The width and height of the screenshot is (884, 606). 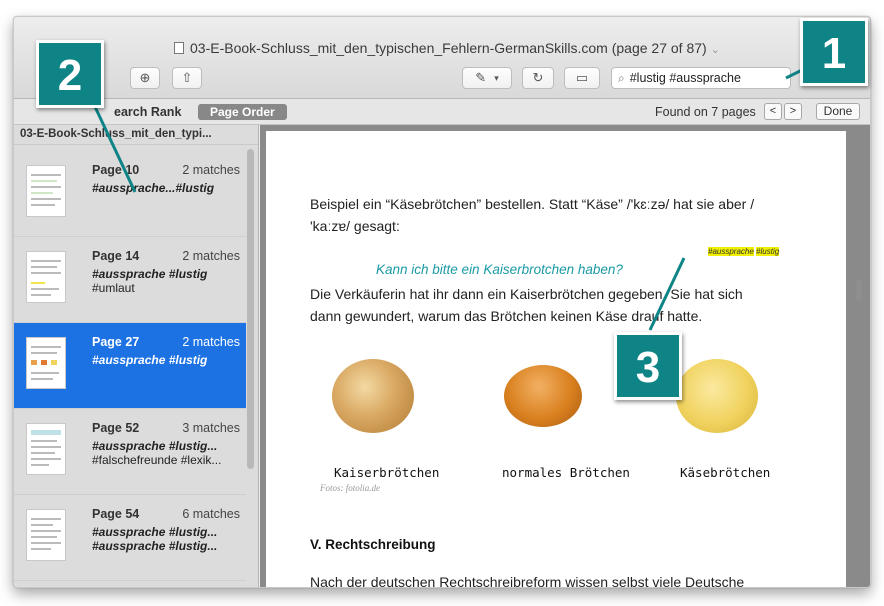 What do you see at coordinates (116, 342) in the screenshot?
I see `result-page-label: Page 27` at bounding box center [116, 342].